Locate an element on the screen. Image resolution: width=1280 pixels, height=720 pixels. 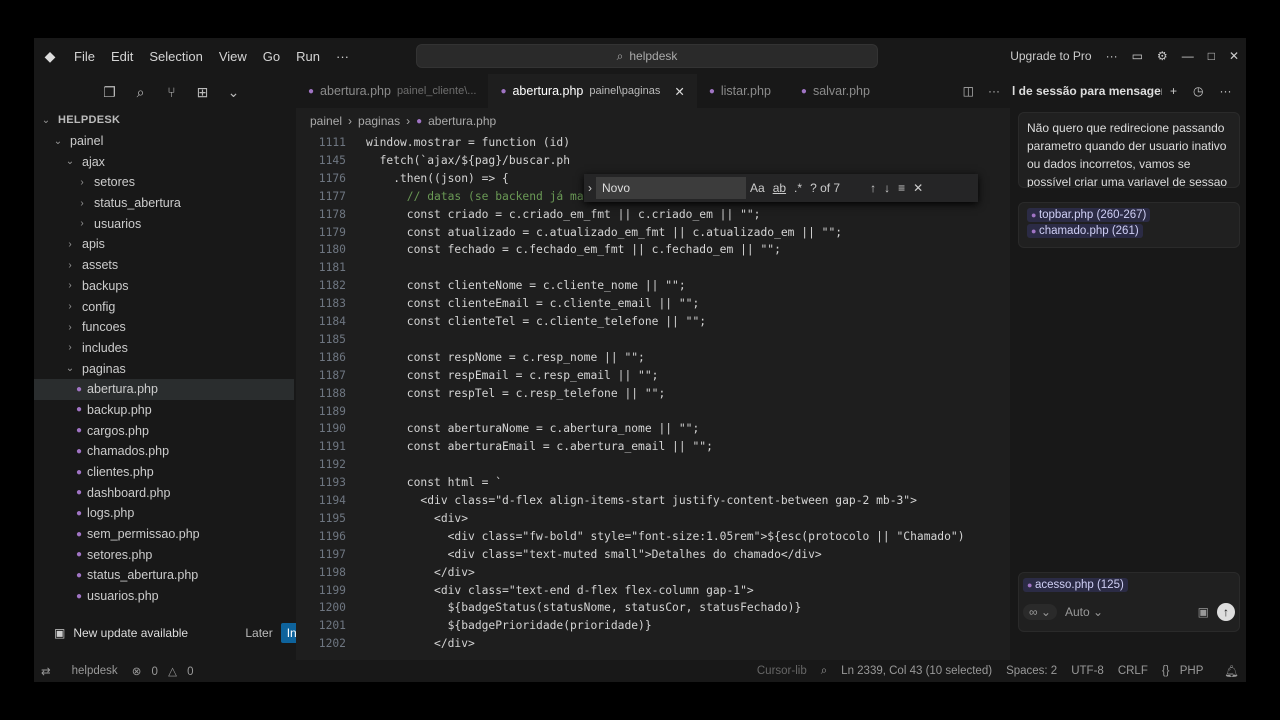
context-chip: ● topbar.php (260-267) is located at coordinates (1089, 215).